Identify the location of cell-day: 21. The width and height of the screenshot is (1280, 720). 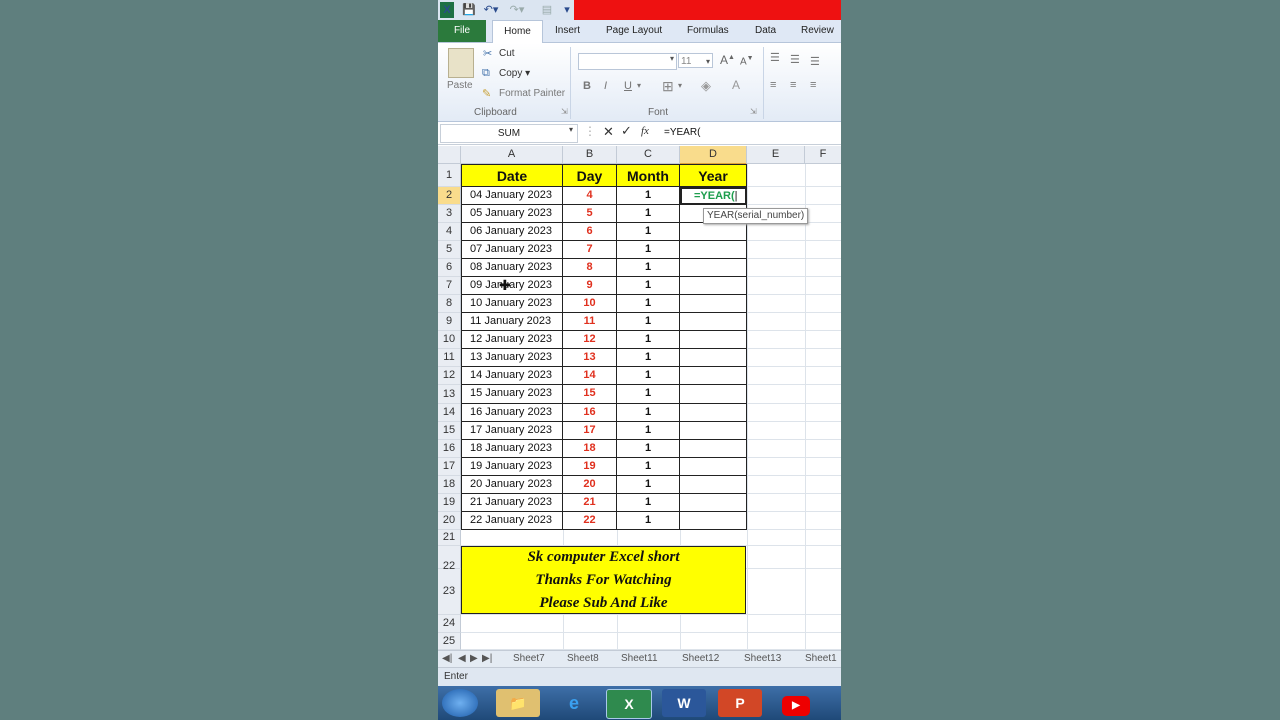
(590, 503).